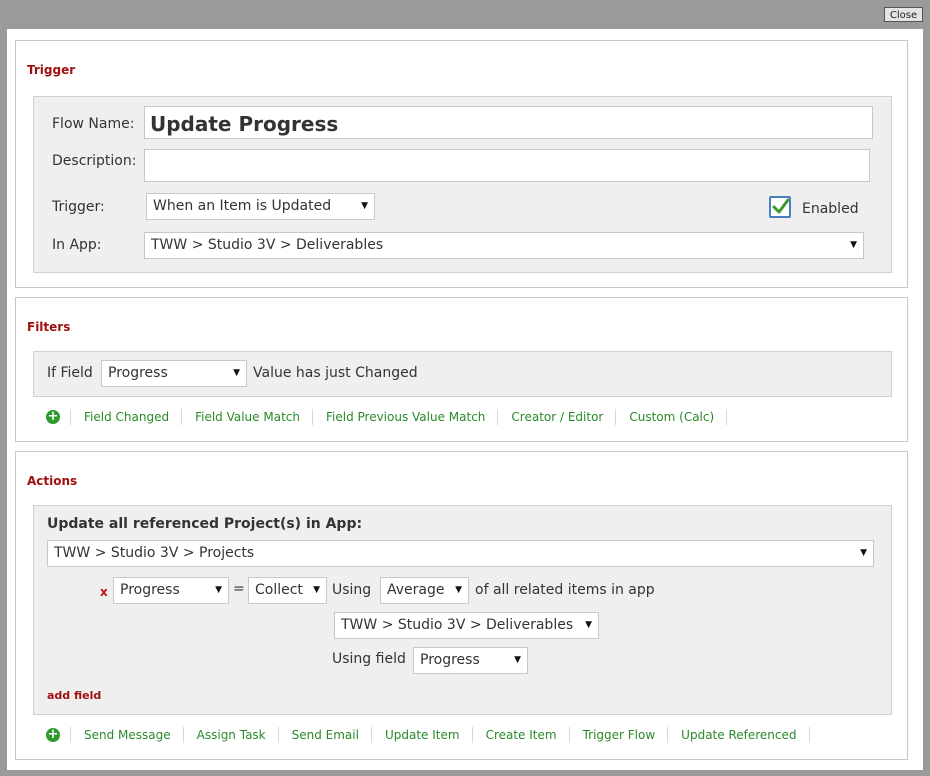 The width and height of the screenshot is (930, 776). What do you see at coordinates (738, 735) in the screenshot?
I see `action-link-update-referenced: Update Referenced` at bounding box center [738, 735].